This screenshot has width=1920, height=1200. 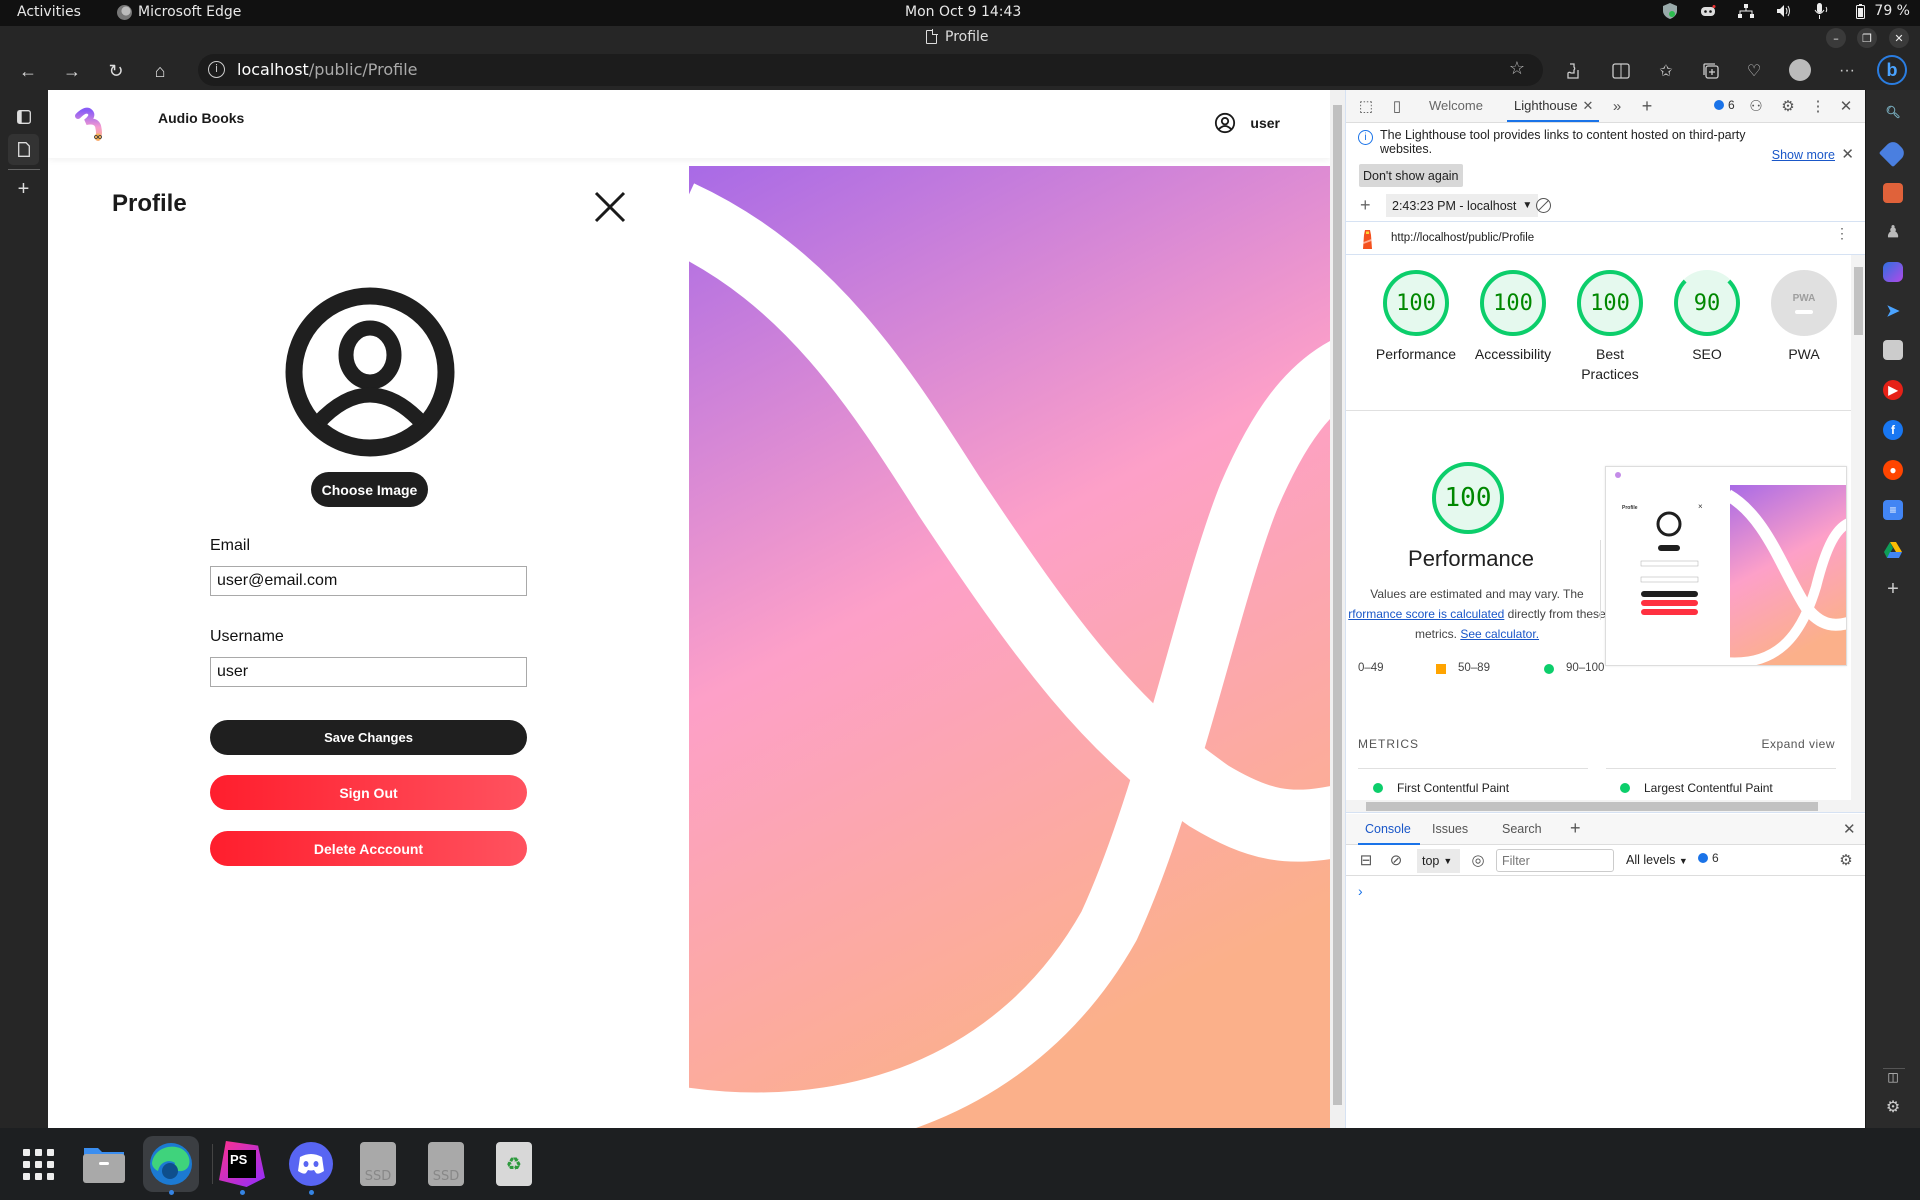 I want to click on close-window-button: ✕, so click(x=1899, y=38).